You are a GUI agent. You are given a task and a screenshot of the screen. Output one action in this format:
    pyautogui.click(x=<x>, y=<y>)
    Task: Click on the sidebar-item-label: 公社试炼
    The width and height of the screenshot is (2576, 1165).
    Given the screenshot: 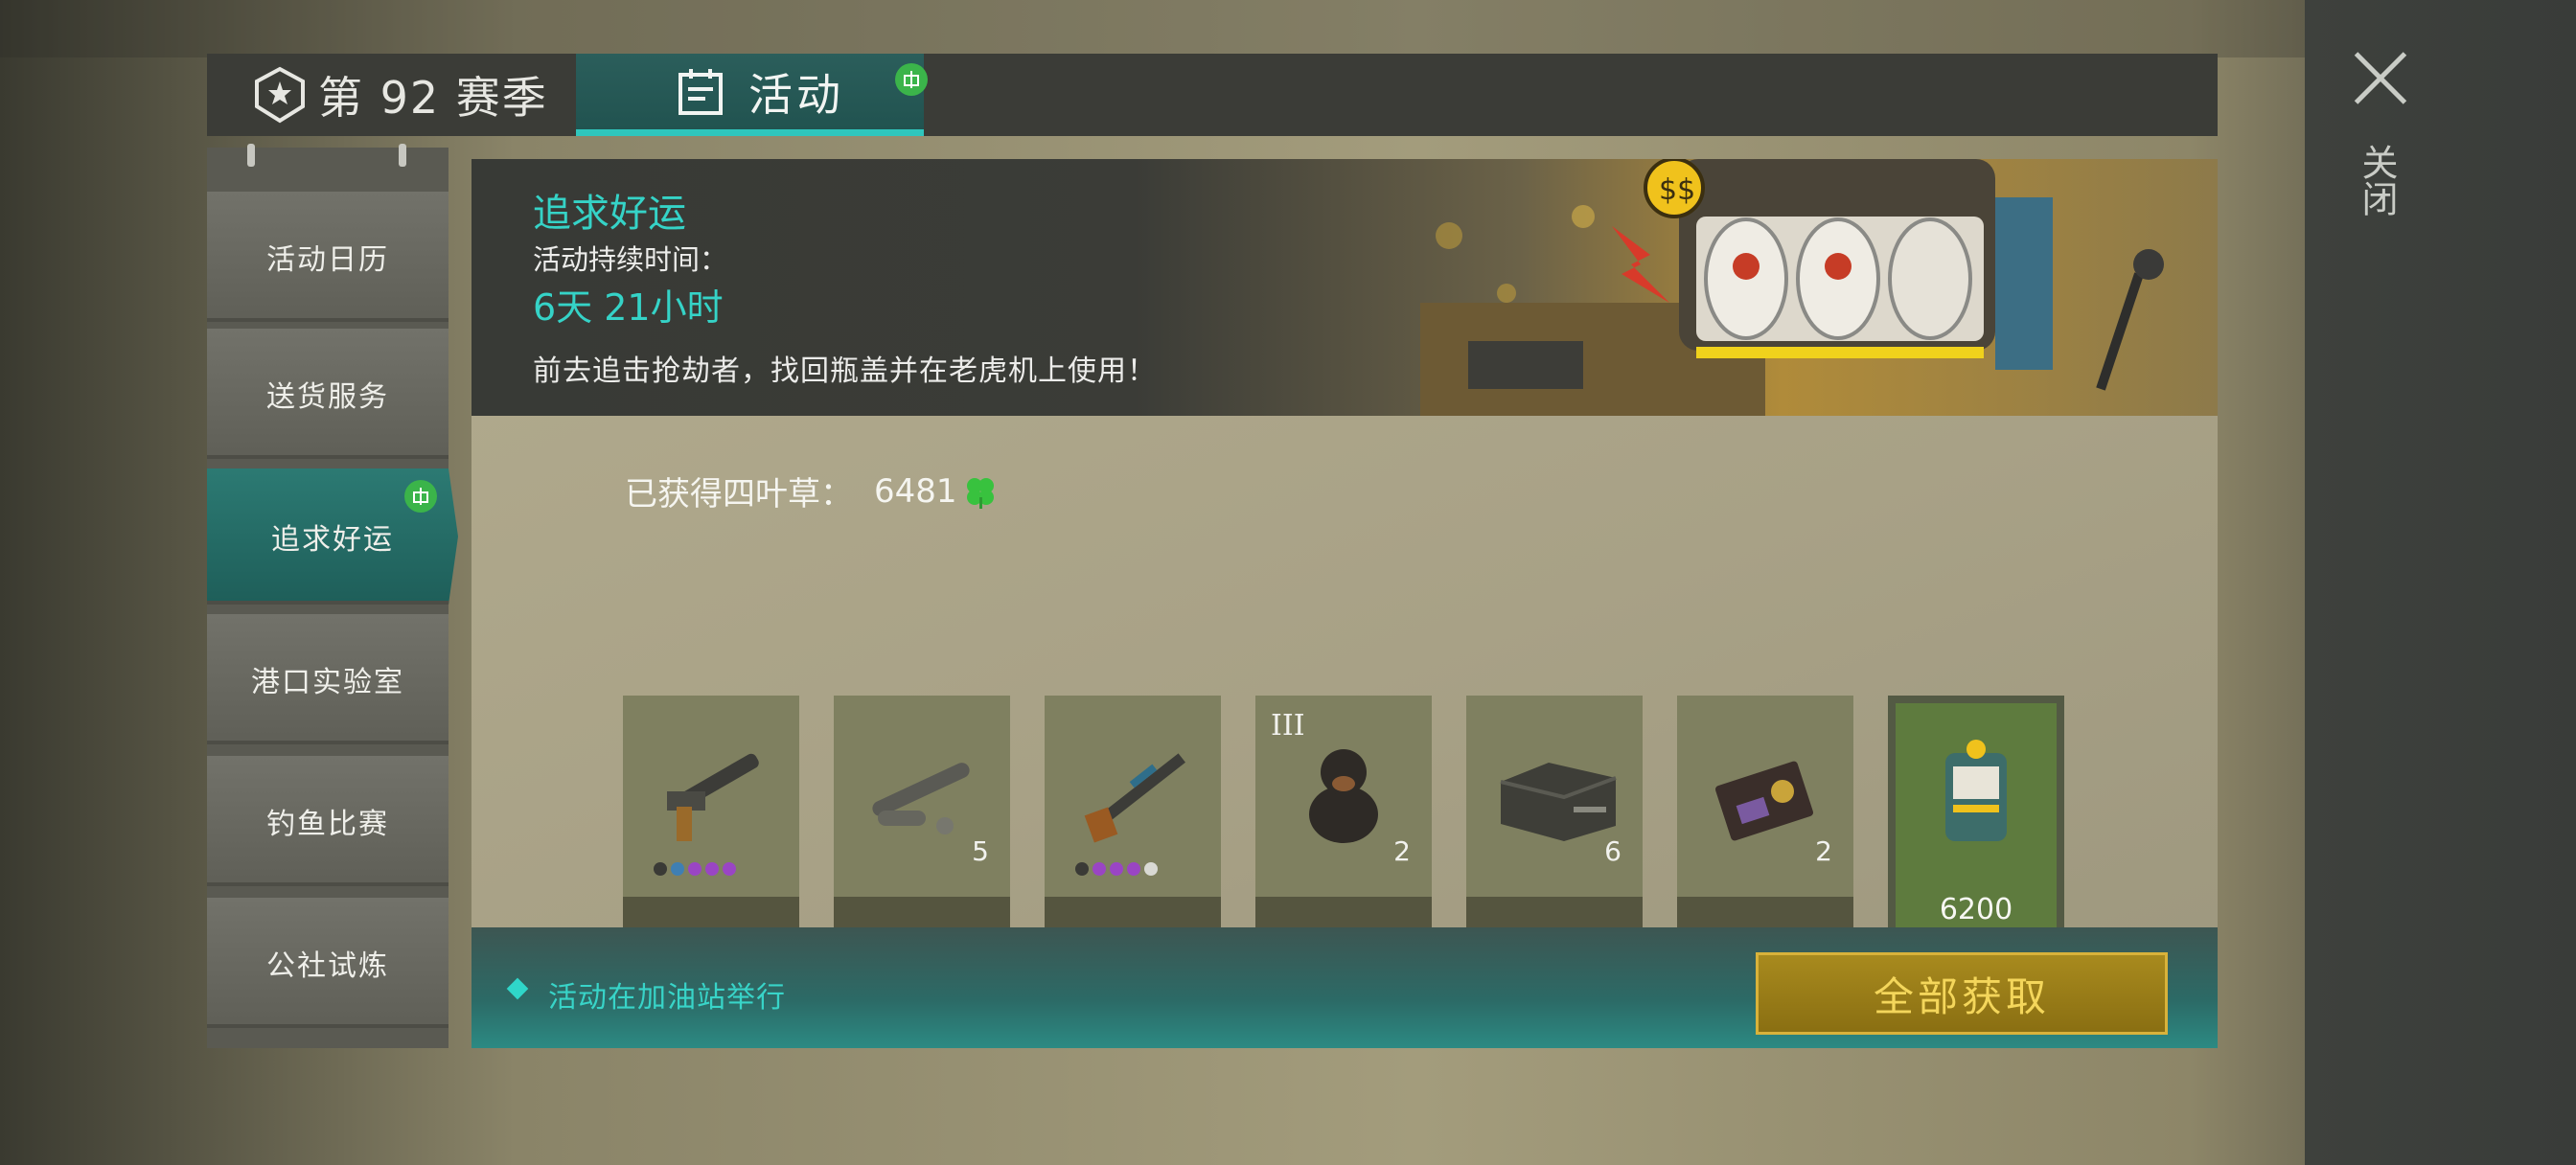 What is the action you would take?
    pyautogui.click(x=327, y=966)
    